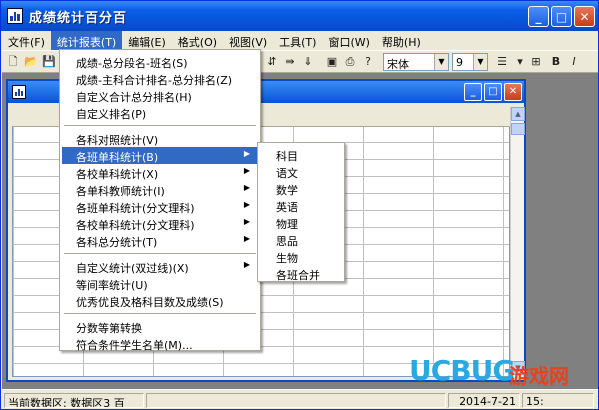  Describe the element at coordinates (86, 40) in the screenshot. I see `menu-item-1: 统计报表(T)` at that location.